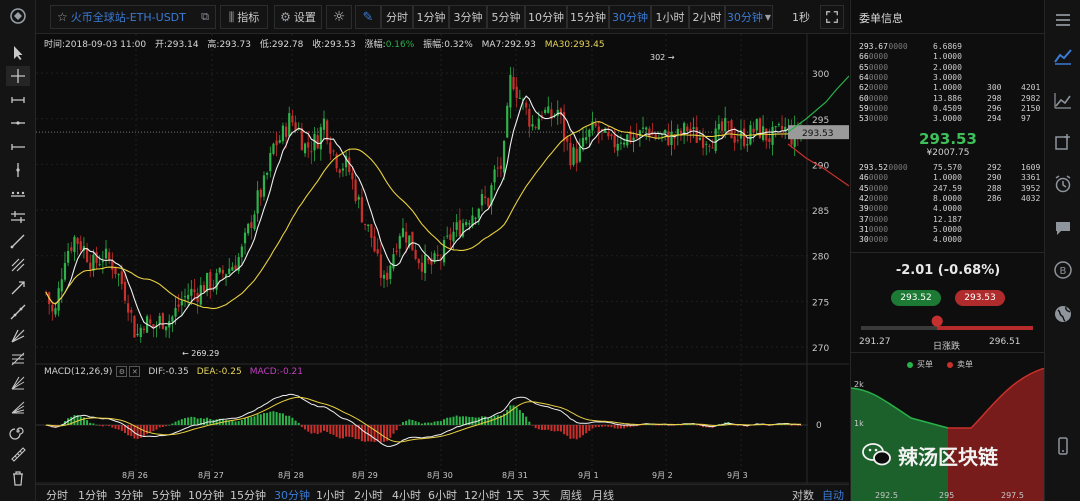 This screenshot has width=1080, height=501. I want to click on bid-row: 39 0000 4.0000, so click(948, 209).